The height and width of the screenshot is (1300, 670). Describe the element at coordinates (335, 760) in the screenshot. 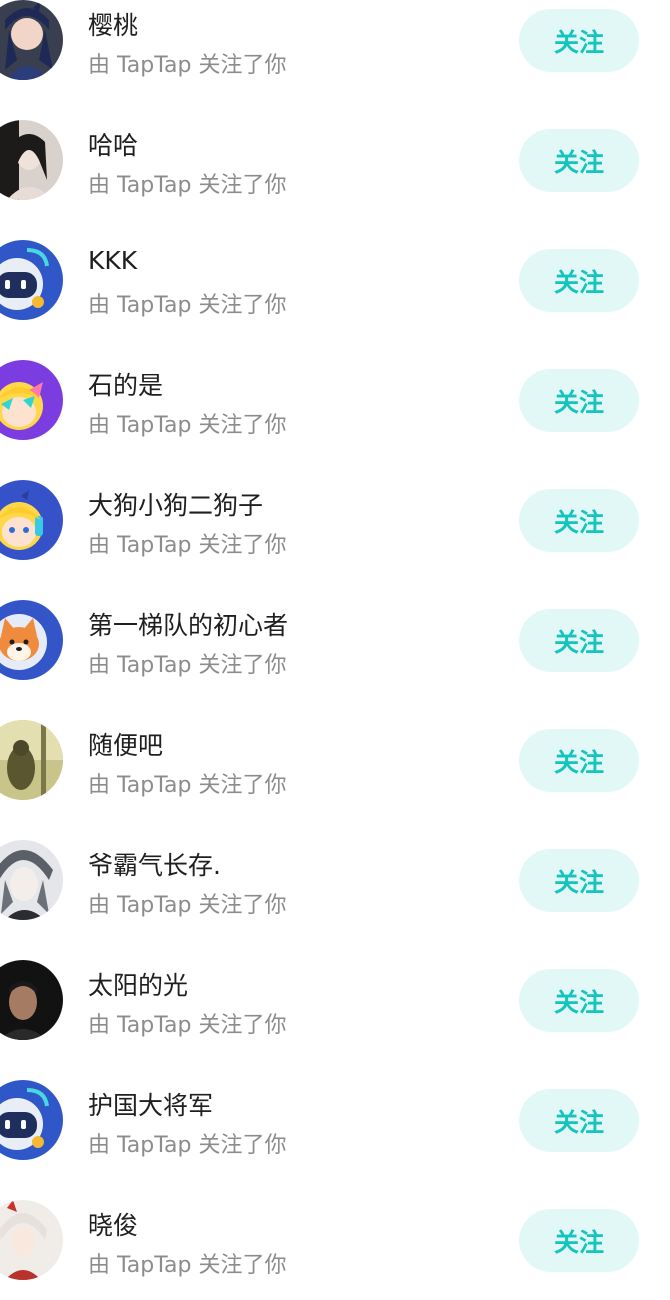

I see `list-item: 随便吧 由 TapTap 关注了你 关注` at that location.